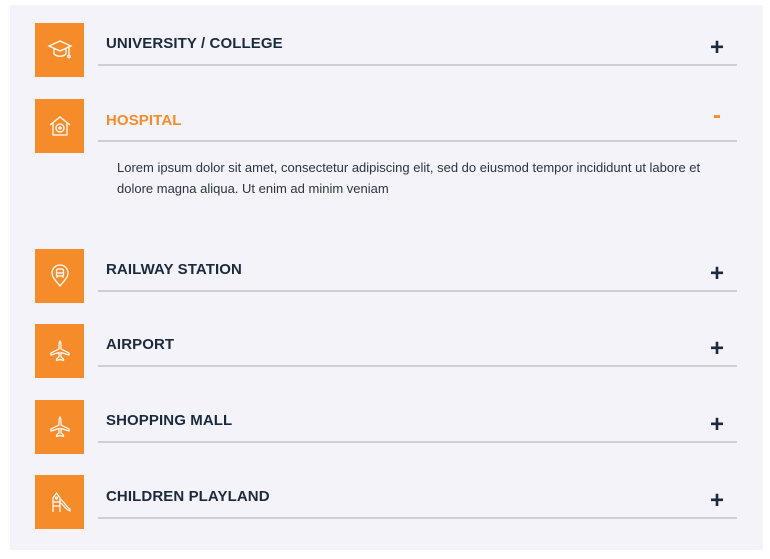 The image size is (770, 559). What do you see at coordinates (59, 50) in the screenshot?
I see `graduation-cap-icon` at bounding box center [59, 50].